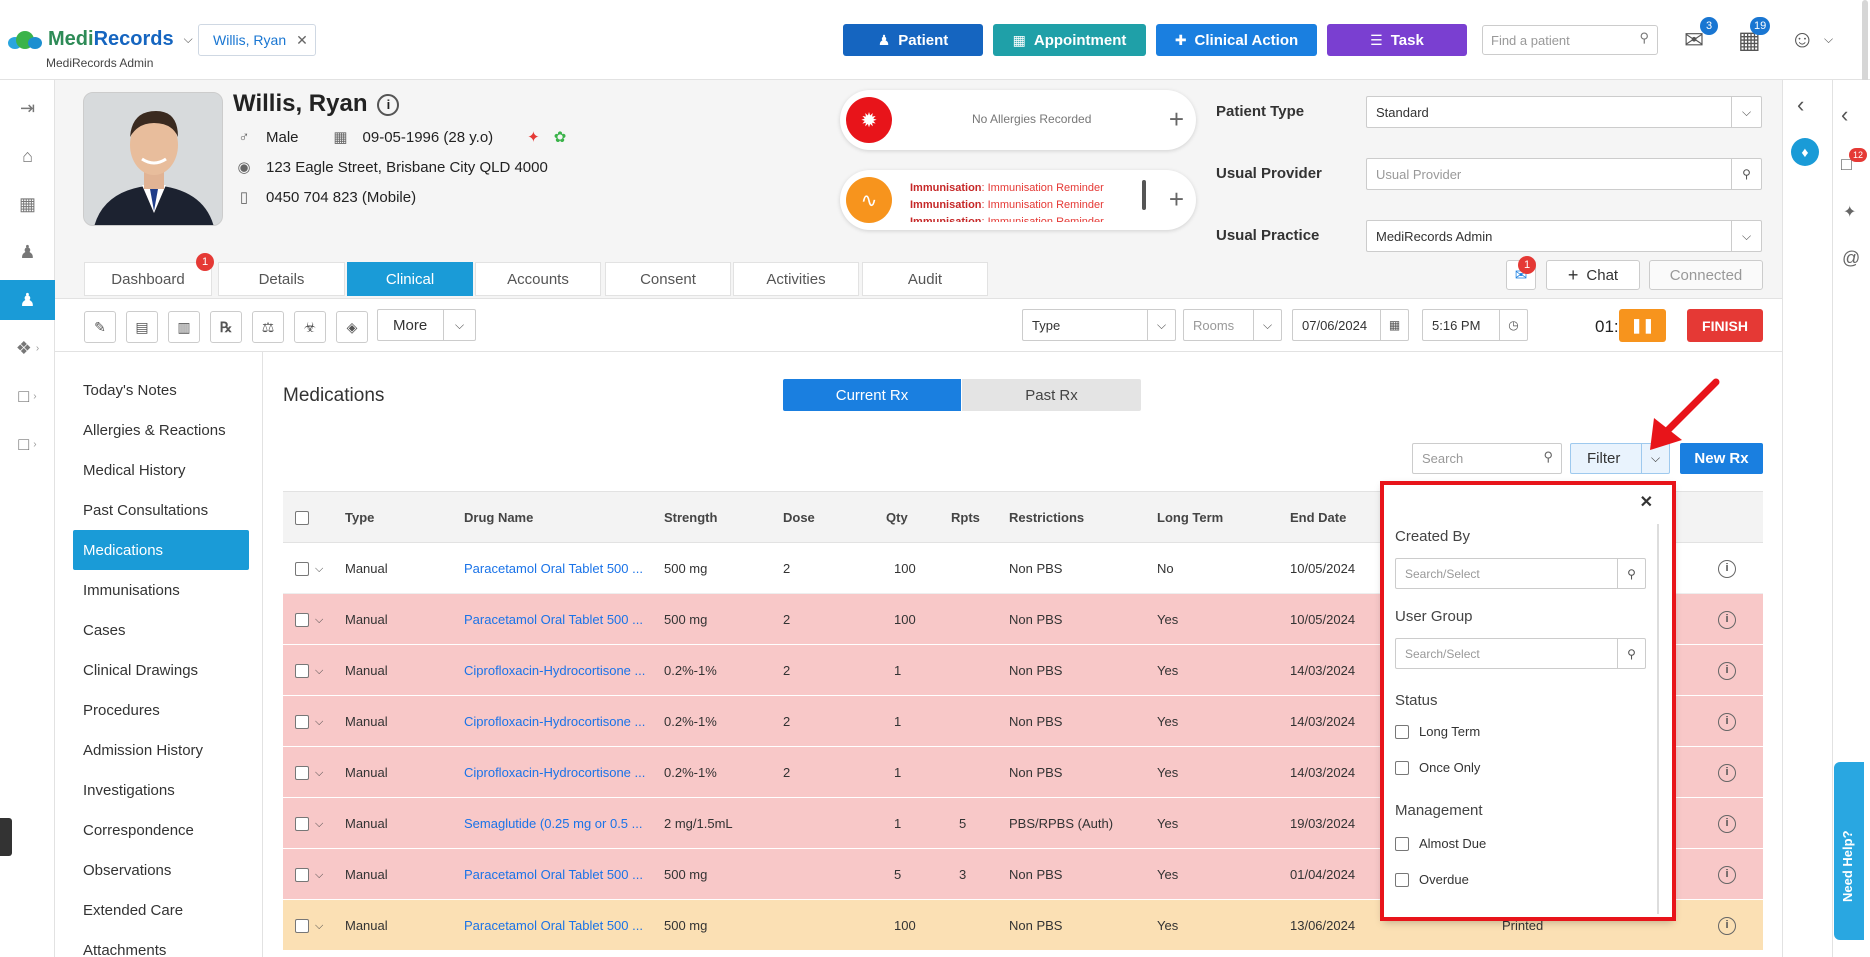 The height and width of the screenshot is (957, 1870). I want to click on folder-share-icon: □ ›, so click(27, 444).